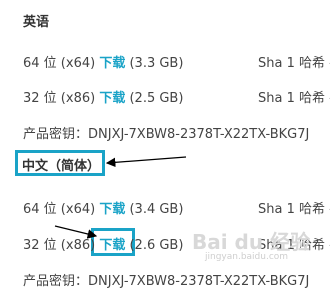  Describe the element at coordinates (120, 197) in the screenshot. I see `annotation-arrows` at that location.